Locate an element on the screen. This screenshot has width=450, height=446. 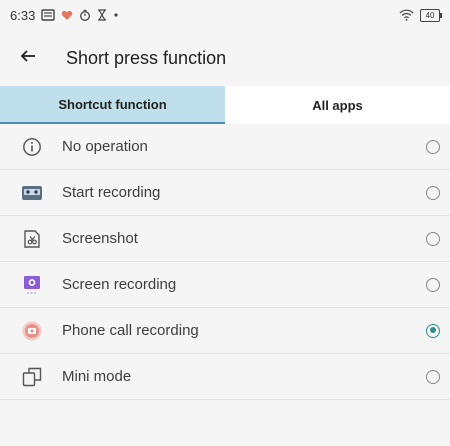
battery-icon: 40 is located at coordinates (431, 15).